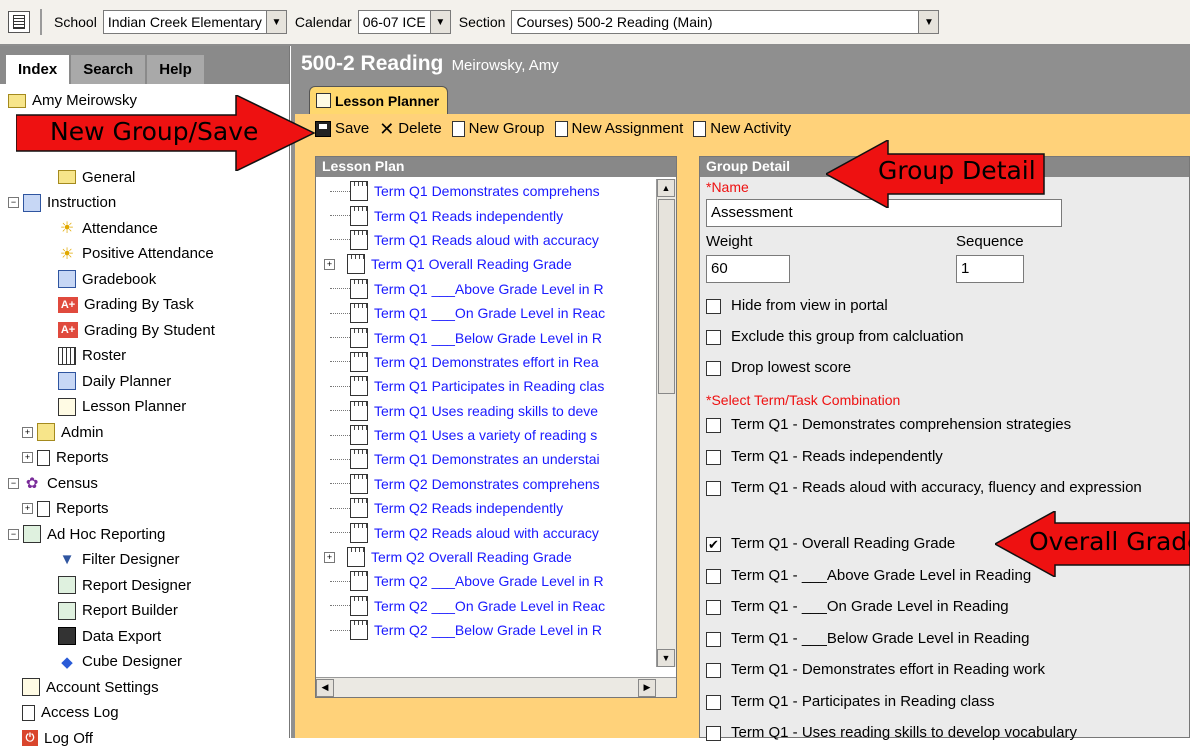 The image size is (1190, 756). Describe the element at coordinates (487, 362) in the screenshot. I see `lesson-plan-item: Term Q1 Demonstrates effort in Rea` at that location.